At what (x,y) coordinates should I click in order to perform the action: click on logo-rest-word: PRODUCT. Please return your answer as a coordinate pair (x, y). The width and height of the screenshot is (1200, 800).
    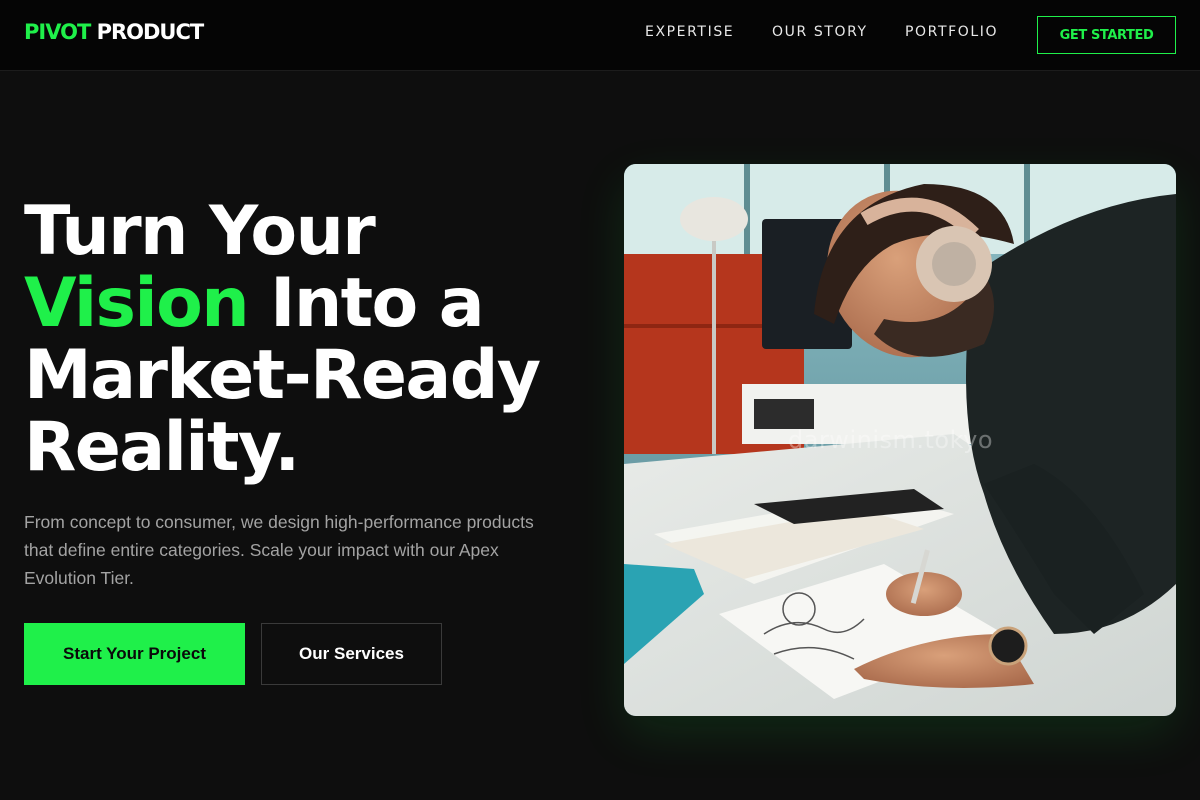
    Looking at the image, I should click on (150, 32).